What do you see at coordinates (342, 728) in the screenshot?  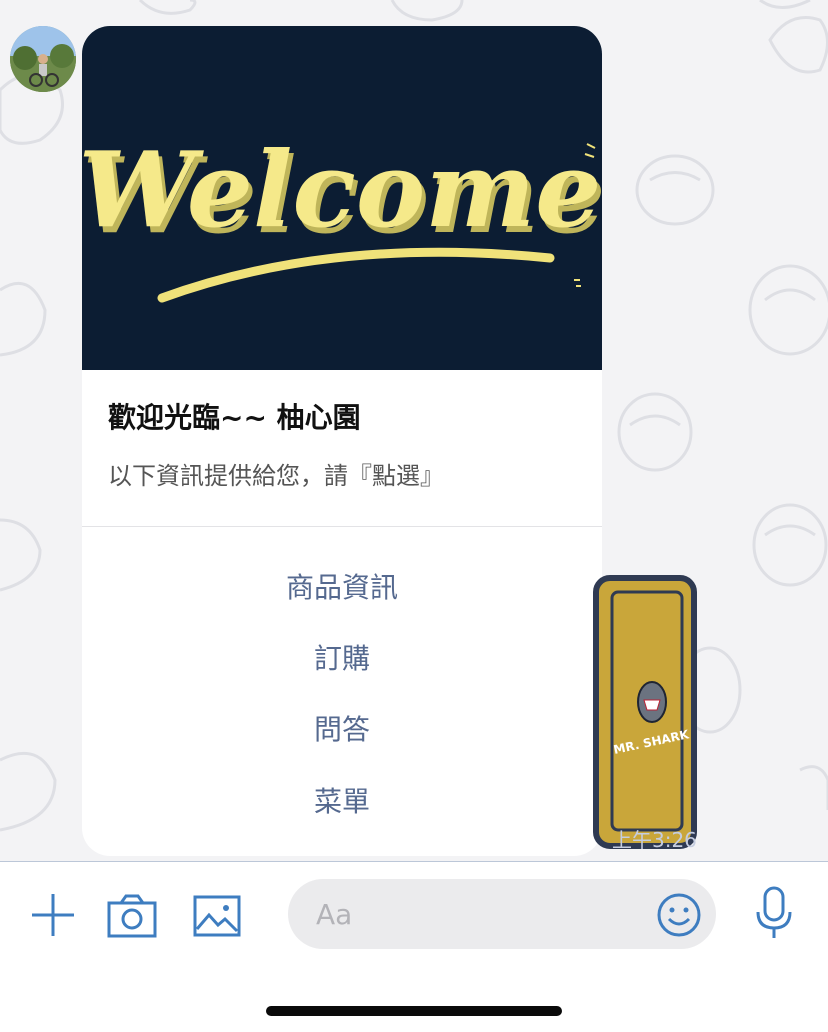 I see `faq-button: 問答` at bounding box center [342, 728].